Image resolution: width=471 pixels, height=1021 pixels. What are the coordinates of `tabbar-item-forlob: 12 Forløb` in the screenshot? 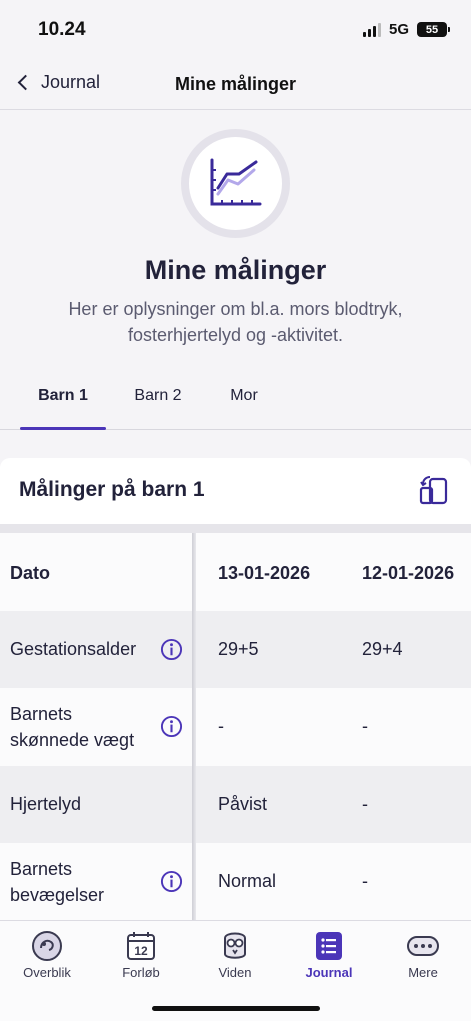 It's located at (141, 954).